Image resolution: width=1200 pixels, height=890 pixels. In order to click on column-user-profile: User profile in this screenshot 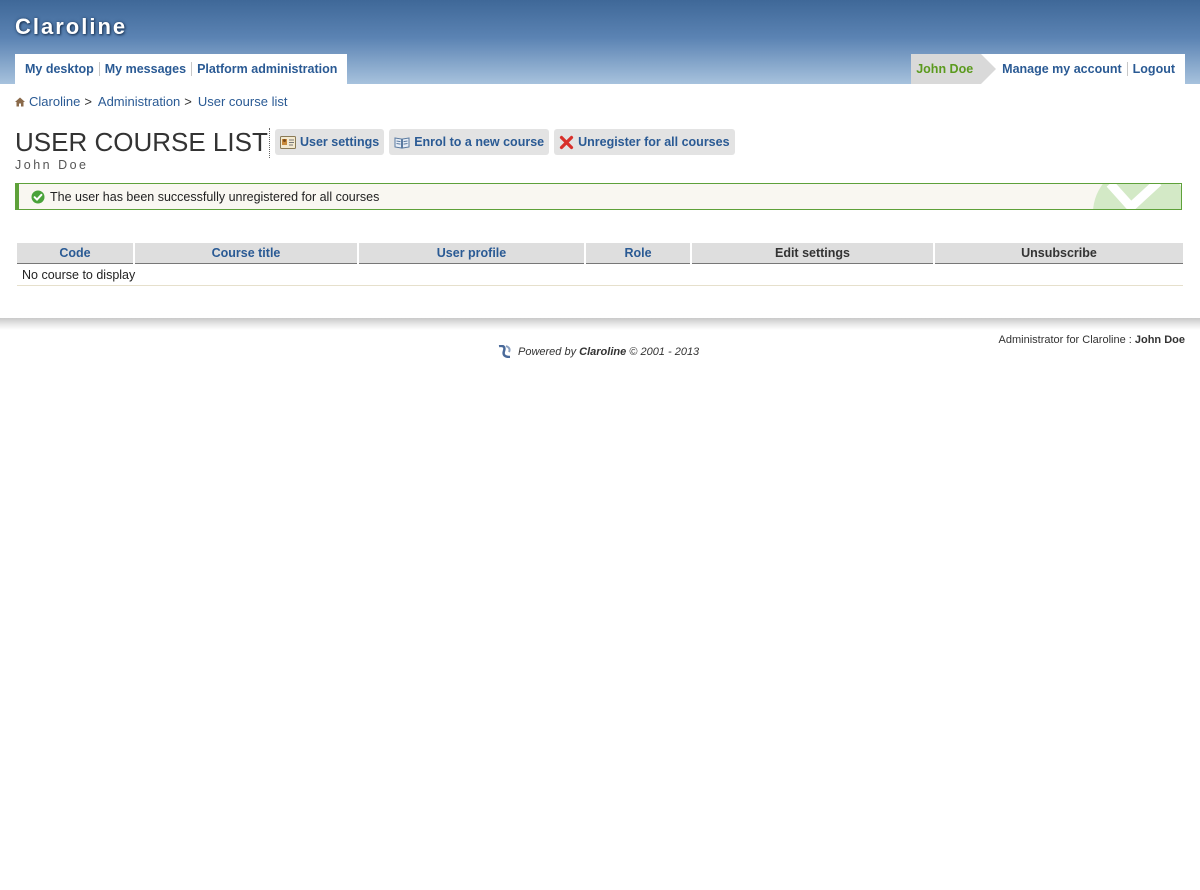, I will do `click(471, 253)`.